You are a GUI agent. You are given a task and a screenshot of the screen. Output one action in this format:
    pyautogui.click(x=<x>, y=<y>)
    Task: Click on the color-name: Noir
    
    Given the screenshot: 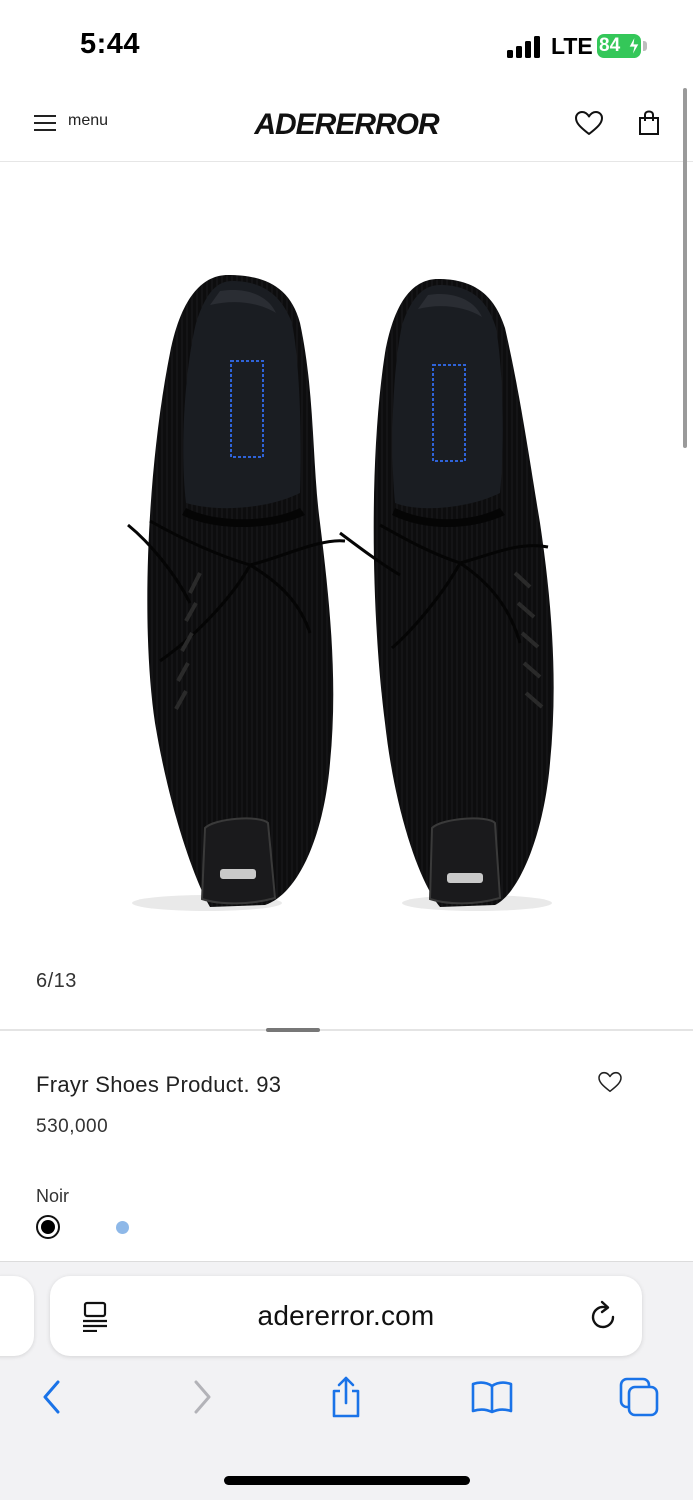 What is the action you would take?
    pyautogui.click(x=53, y=1196)
    